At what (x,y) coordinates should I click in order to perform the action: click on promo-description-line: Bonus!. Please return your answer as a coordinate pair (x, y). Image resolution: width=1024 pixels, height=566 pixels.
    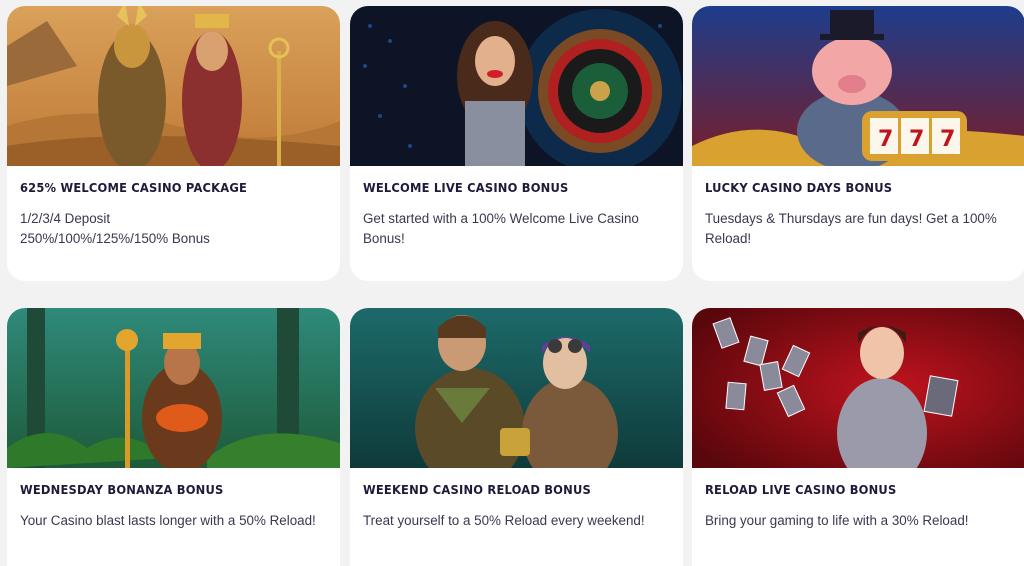
    Looking at the image, I should click on (384, 238).